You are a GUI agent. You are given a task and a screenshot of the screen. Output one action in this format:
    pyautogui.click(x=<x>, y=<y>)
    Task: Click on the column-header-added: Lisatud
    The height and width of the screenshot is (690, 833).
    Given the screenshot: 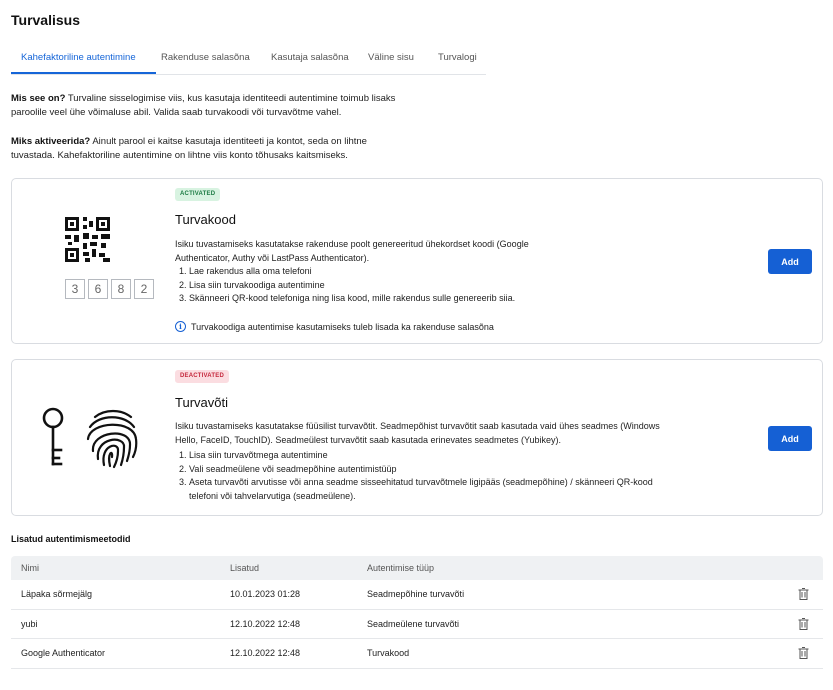 What is the action you would take?
    pyautogui.click(x=245, y=568)
    